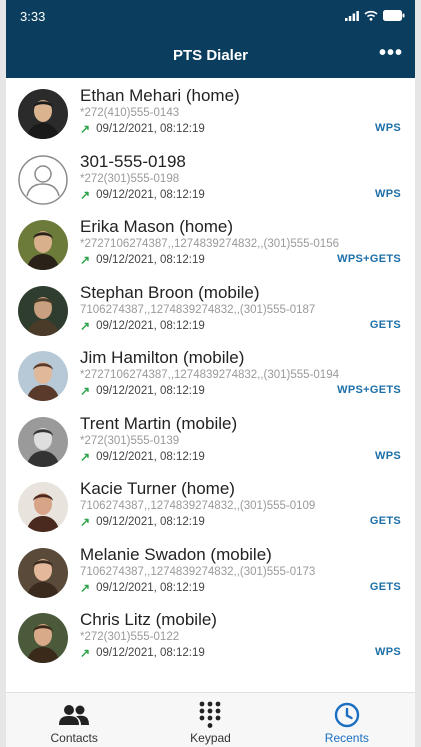 The image size is (421, 747). What do you see at coordinates (74, 738) in the screenshot?
I see `tab-contacts-label: Contacts` at bounding box center [74, 738].